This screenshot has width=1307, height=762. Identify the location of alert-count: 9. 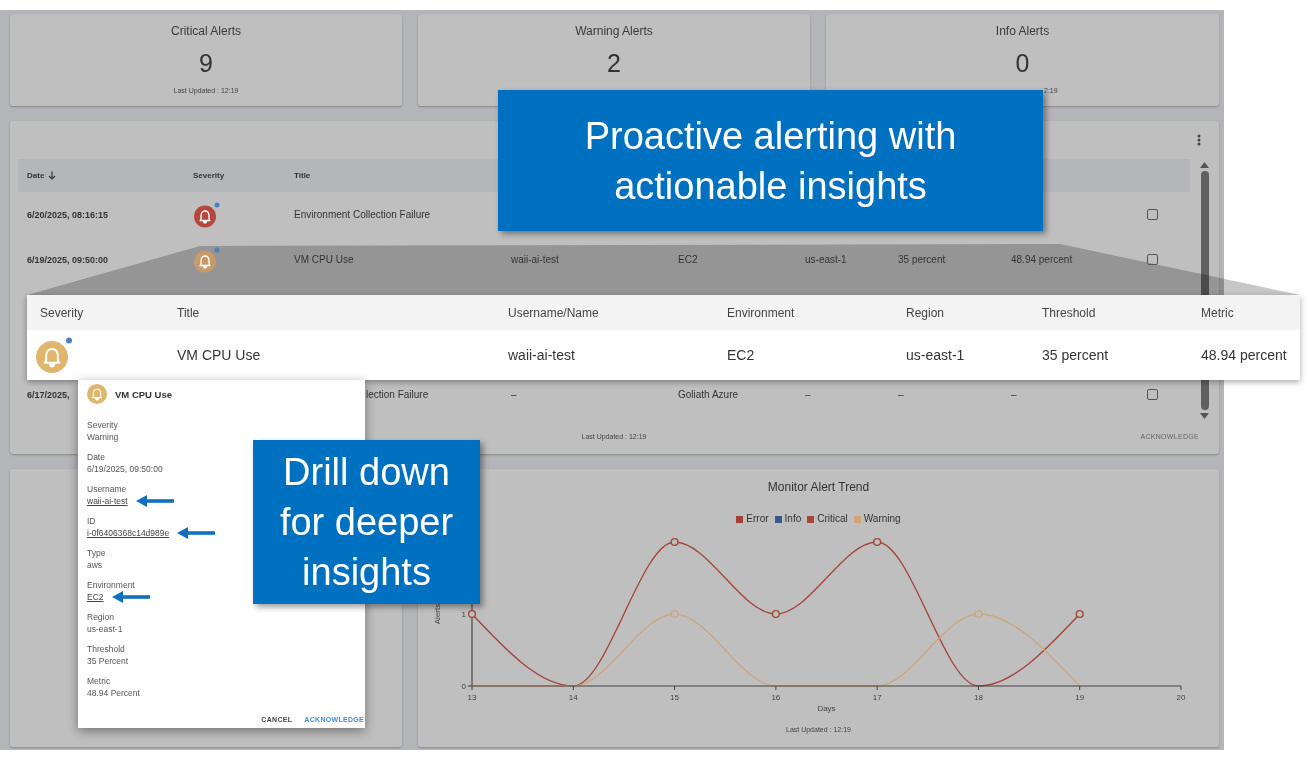
(206, 63).